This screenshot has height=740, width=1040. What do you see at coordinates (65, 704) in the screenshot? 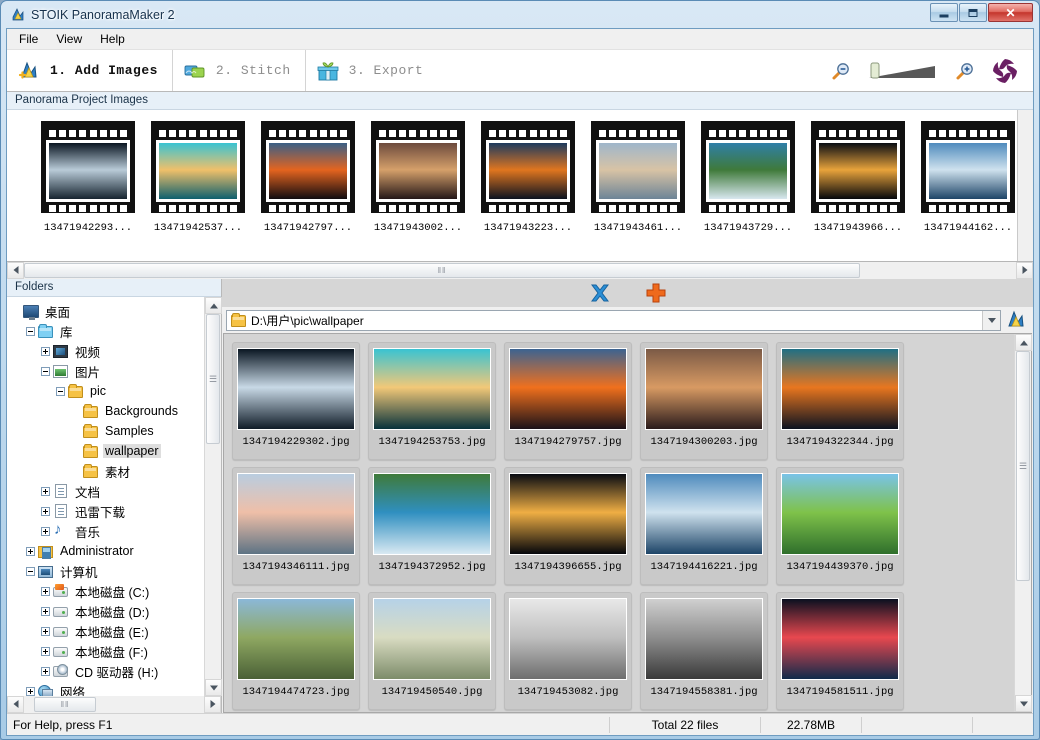
I see `tree-hscroll-thumb: ‖‖` at bounding box center [65, 704].